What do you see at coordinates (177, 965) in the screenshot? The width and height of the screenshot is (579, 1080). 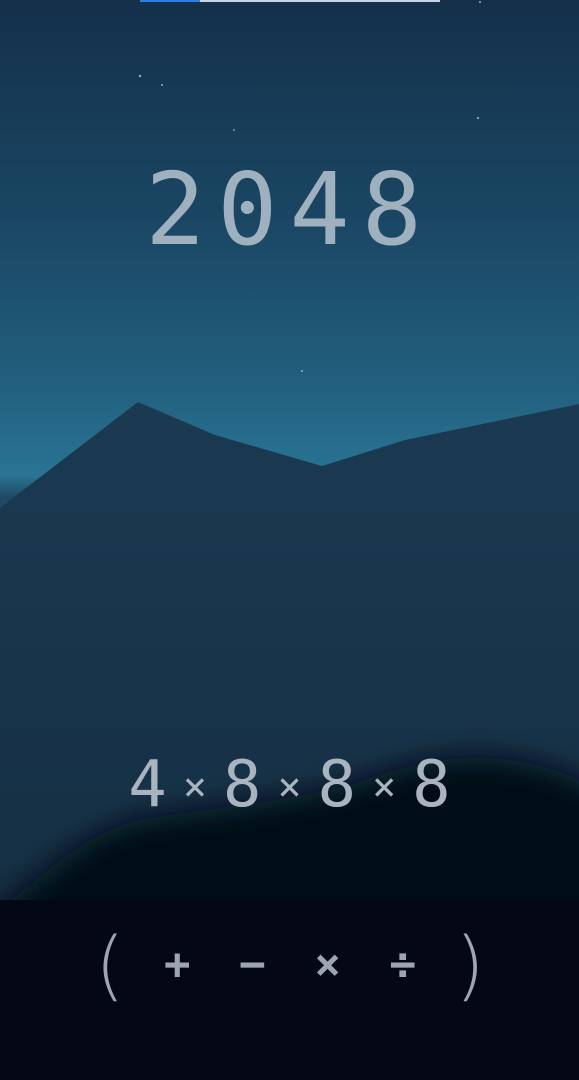 I see `plus-button: +` at bounding box center [177, 965].